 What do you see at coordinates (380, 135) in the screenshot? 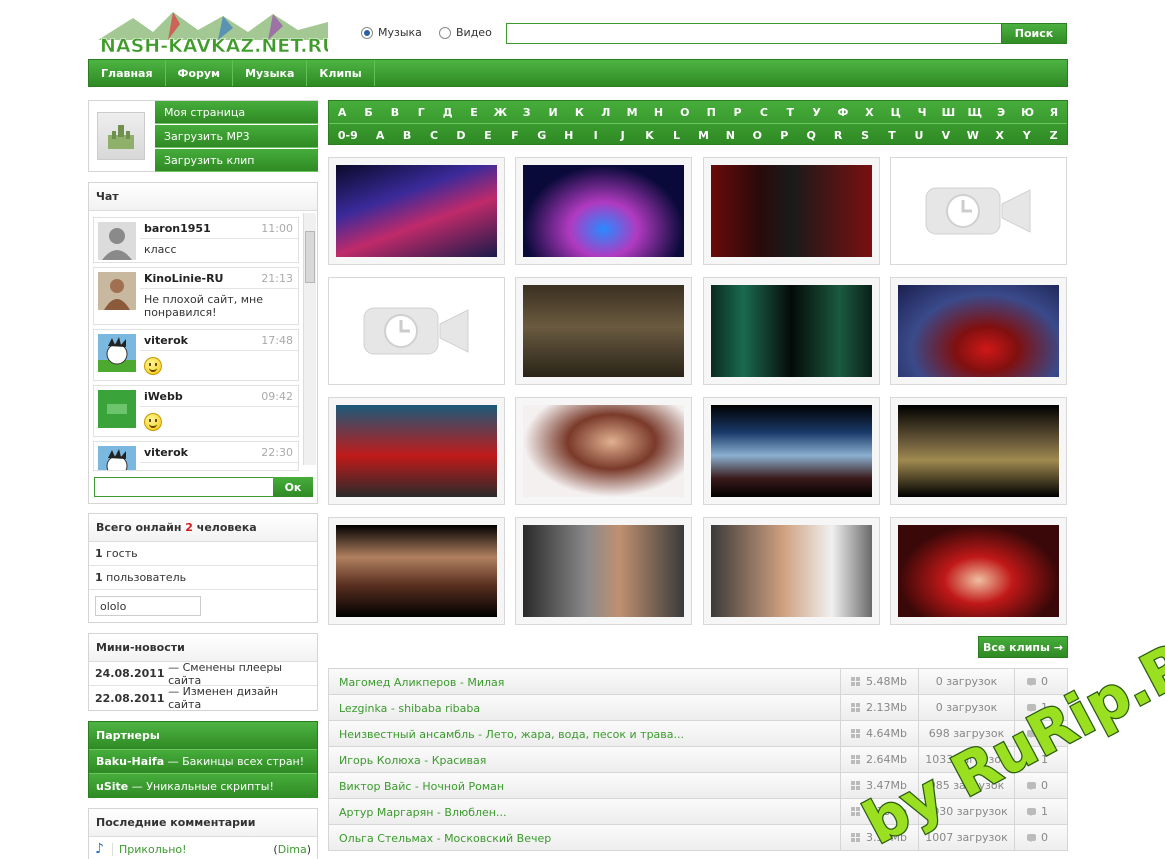
I see `alphabet-letter: A` at bounding box center [380, 135].